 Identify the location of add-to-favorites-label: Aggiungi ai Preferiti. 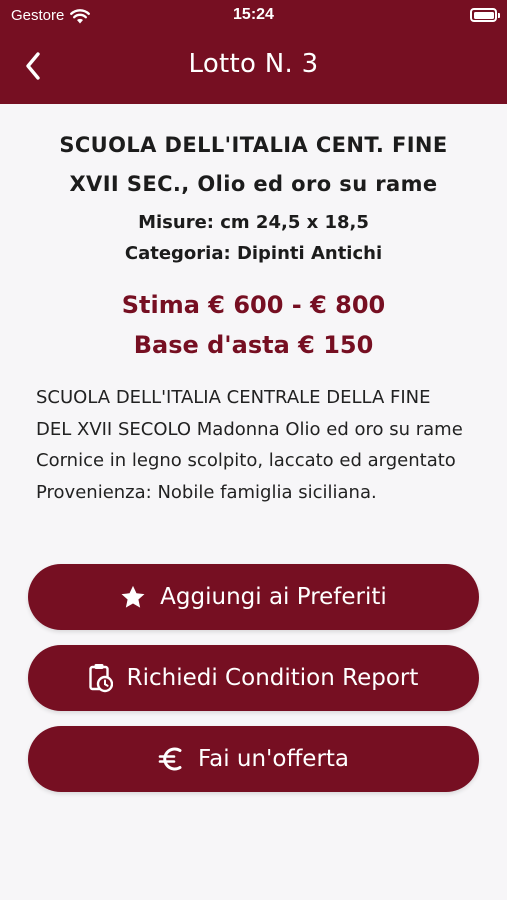
(273, 597).